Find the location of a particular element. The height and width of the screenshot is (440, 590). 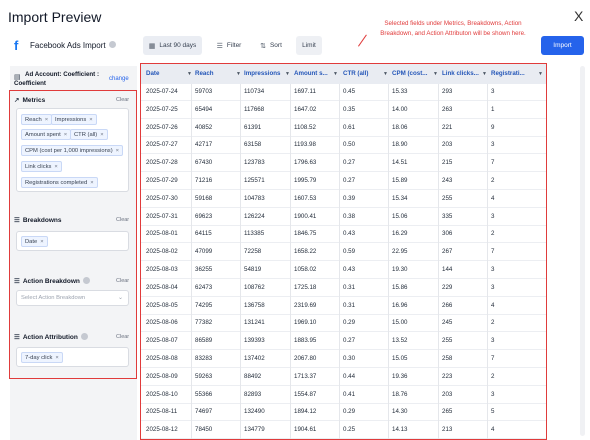

annotation-arrow is located at coordinates (362, 40).